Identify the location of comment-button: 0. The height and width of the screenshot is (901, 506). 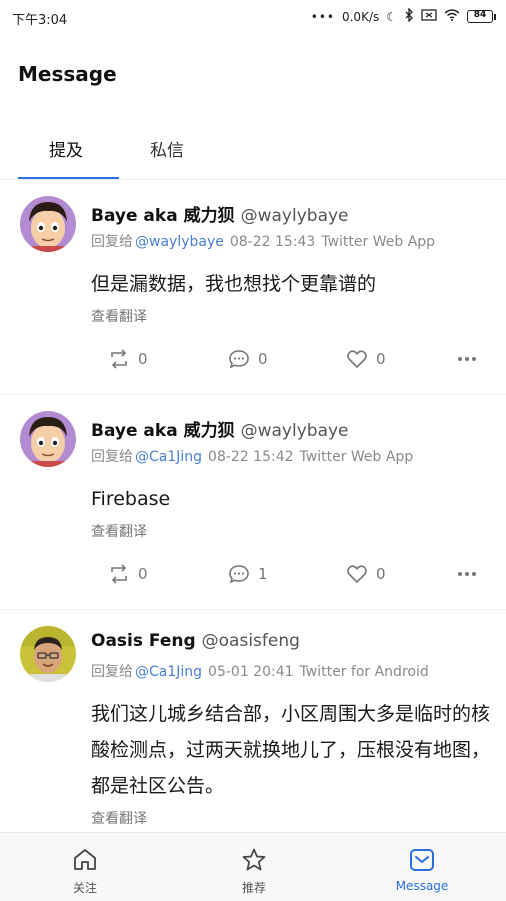
(248, 359).